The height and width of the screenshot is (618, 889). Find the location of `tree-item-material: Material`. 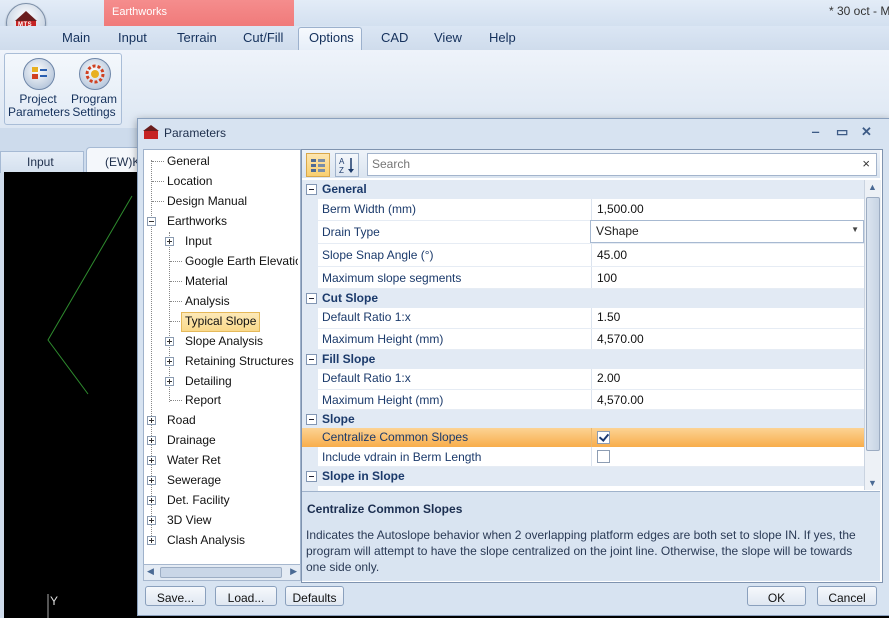

tree-item-material: Material is located at coordinates (206, 281).